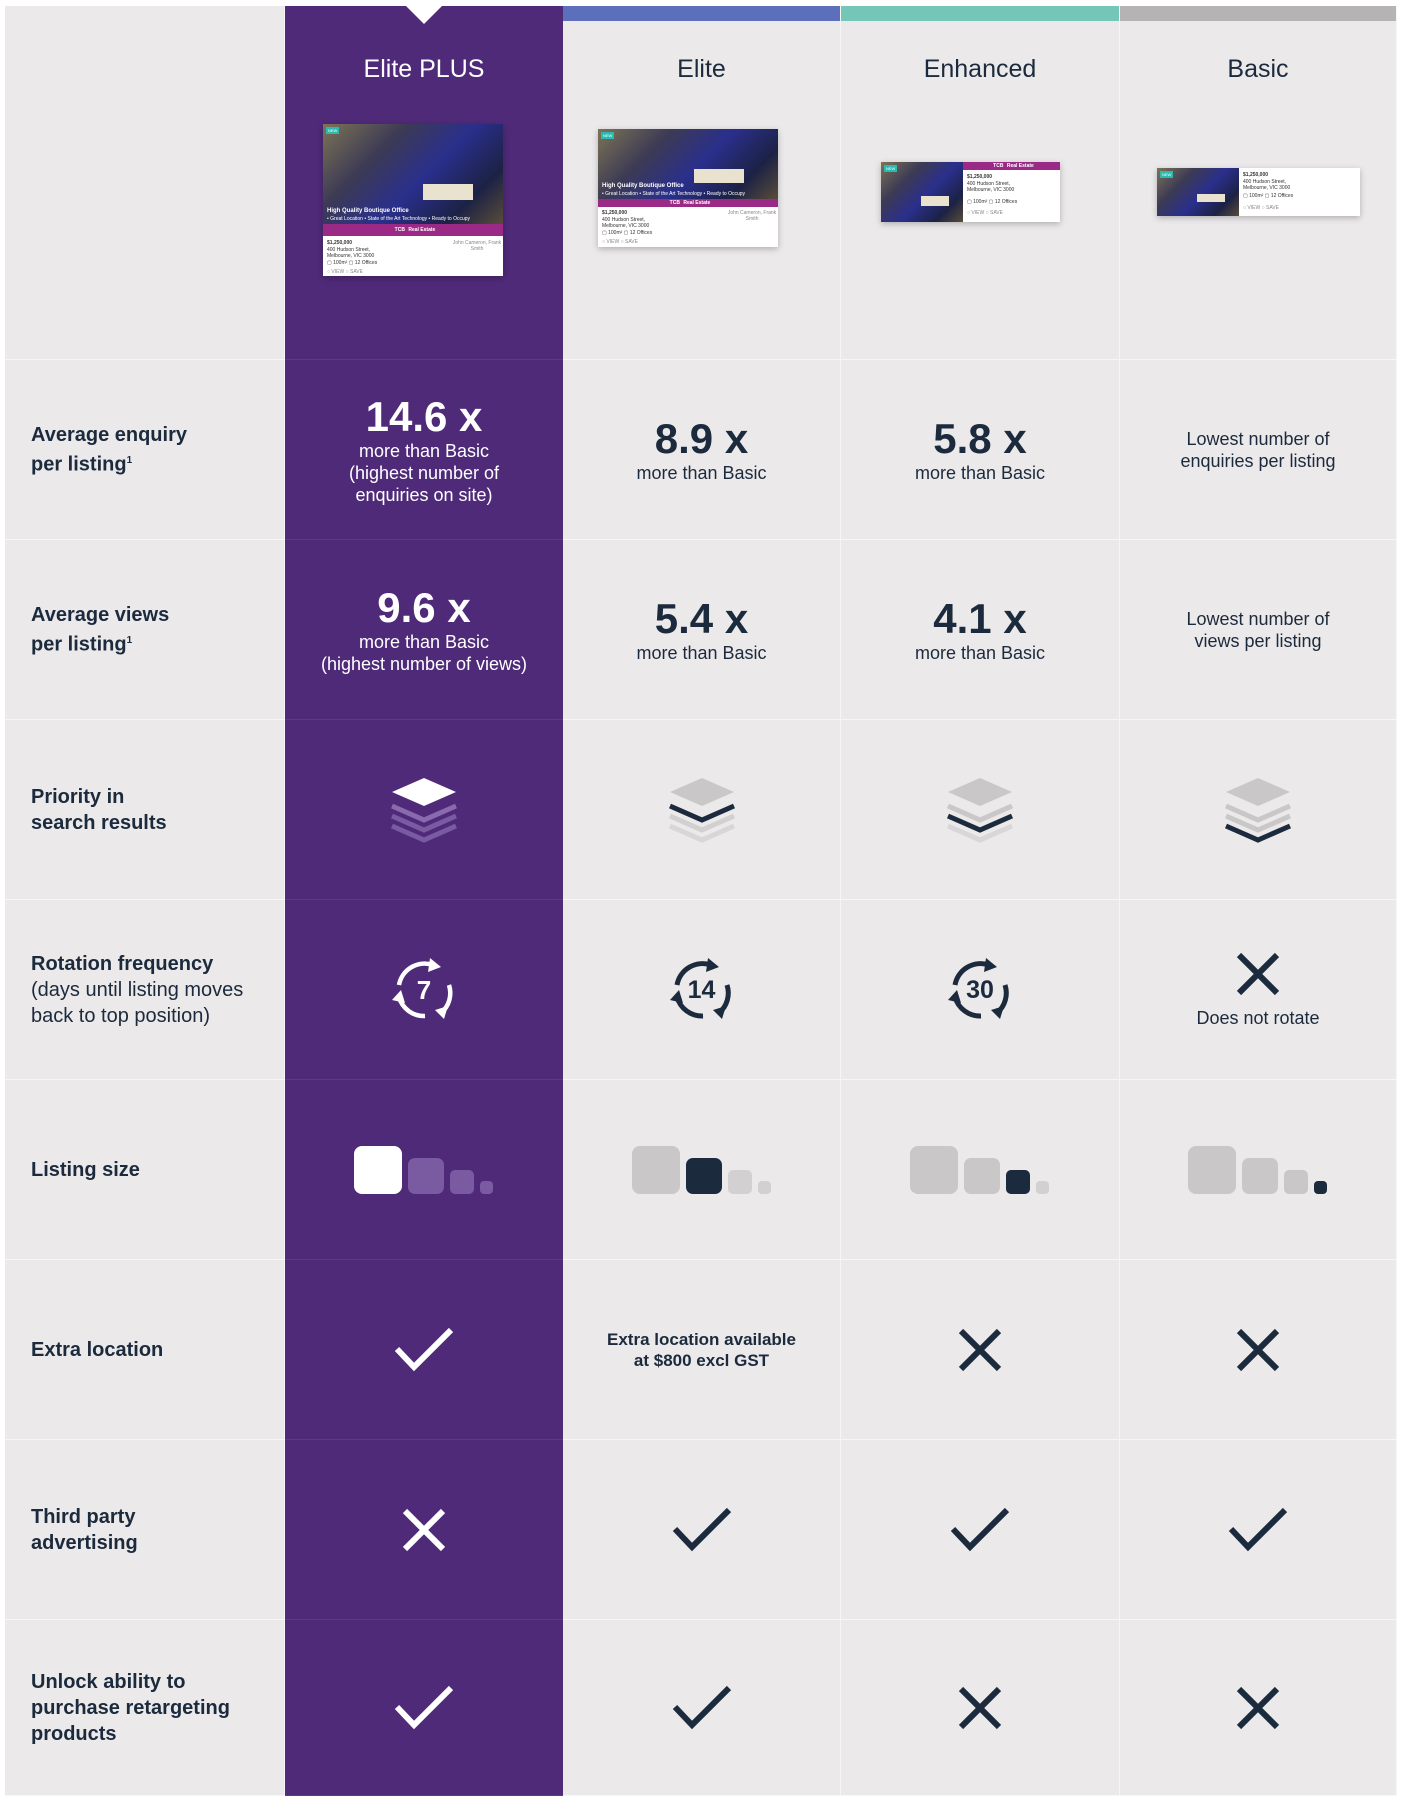 This screenshot has height=1796, width=1403. Describe the element at coordinates (78, 796) in the screenshot. I see `label-text: Priority in` at that location.